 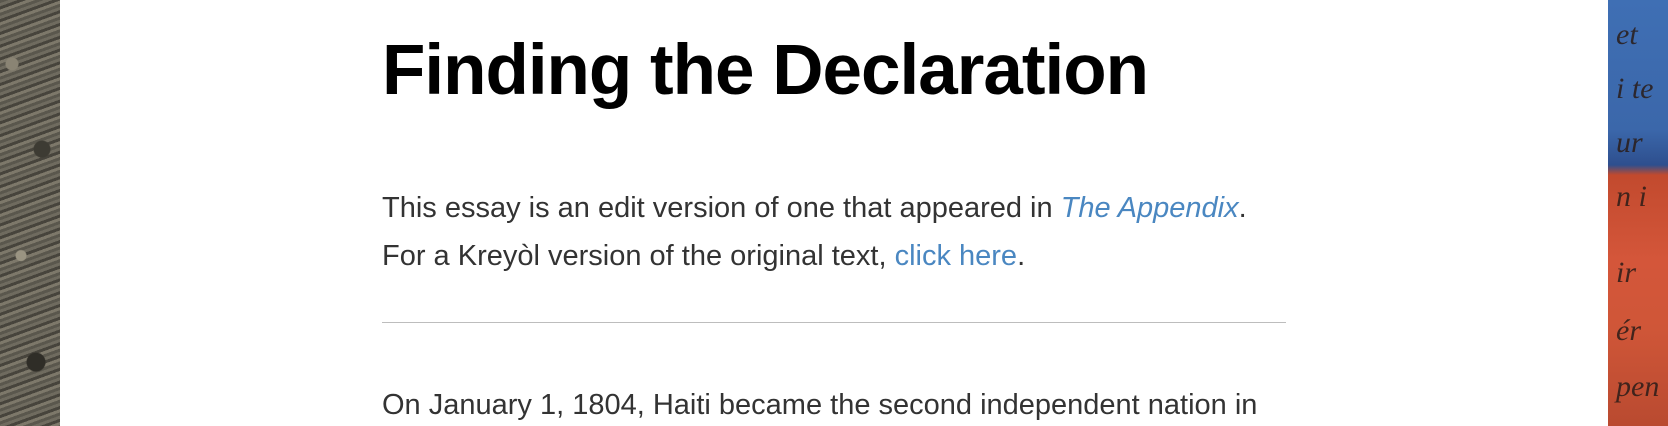 What do you see at coordinates (1631, 196) in the screenshot?
I see `image-text-fragment: n i` at bounding box center [1631, 196].